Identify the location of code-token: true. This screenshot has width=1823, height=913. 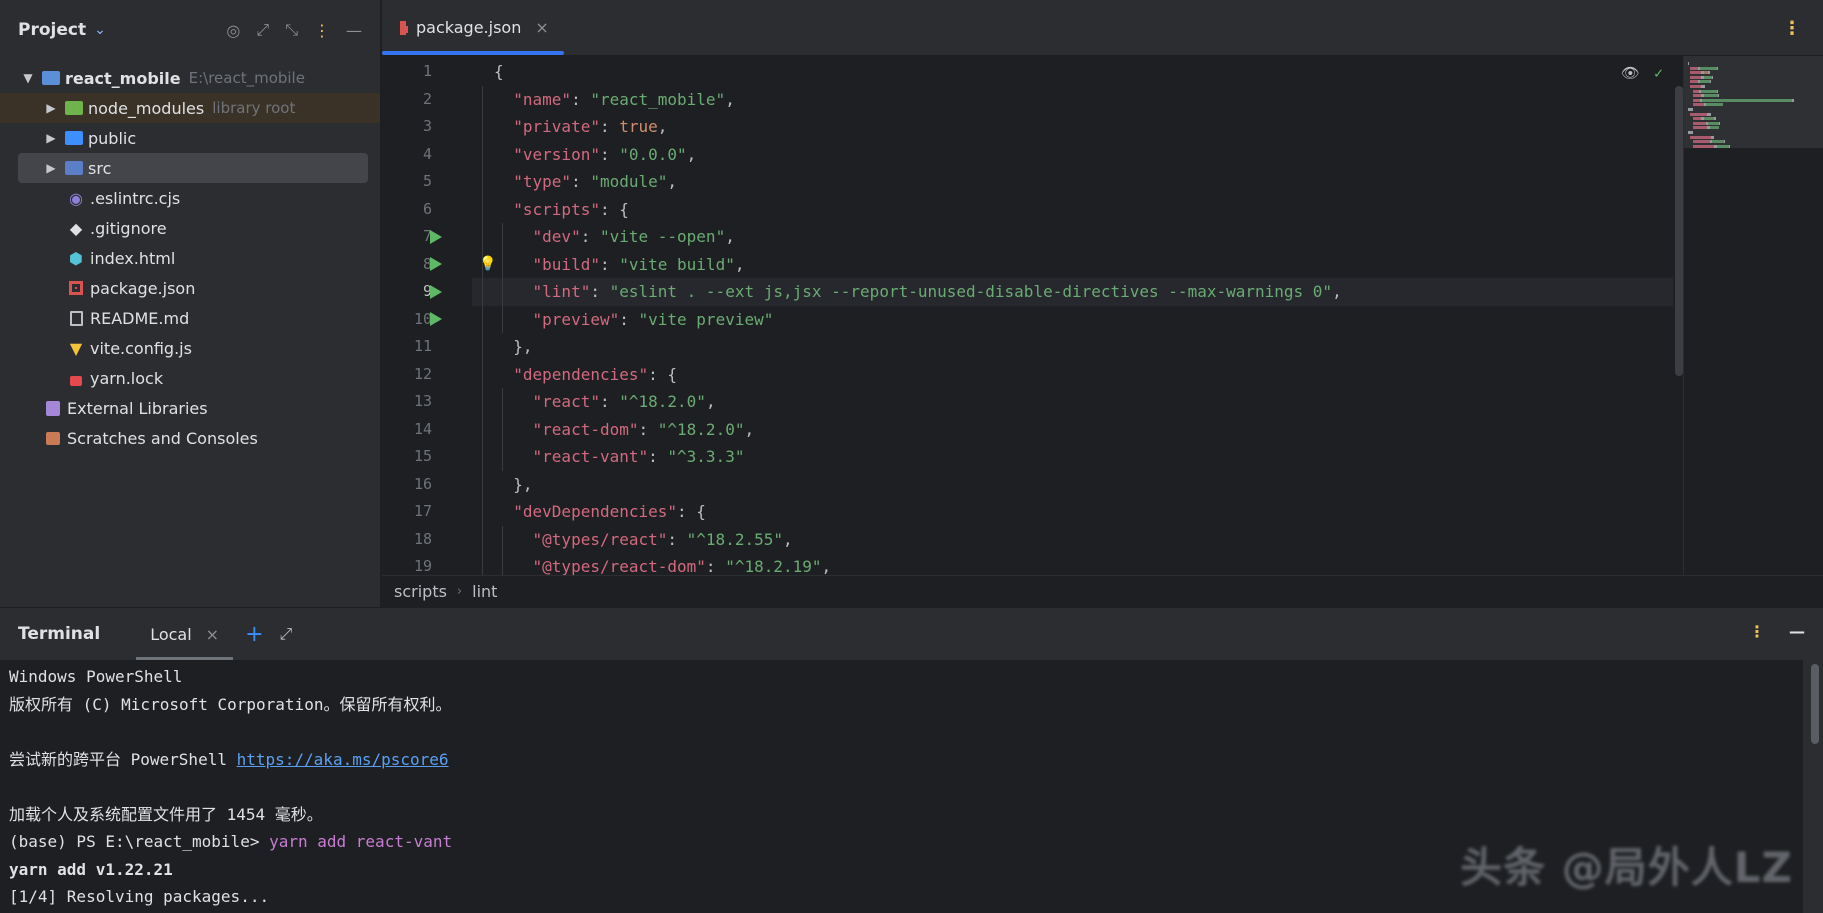
(638, 126).